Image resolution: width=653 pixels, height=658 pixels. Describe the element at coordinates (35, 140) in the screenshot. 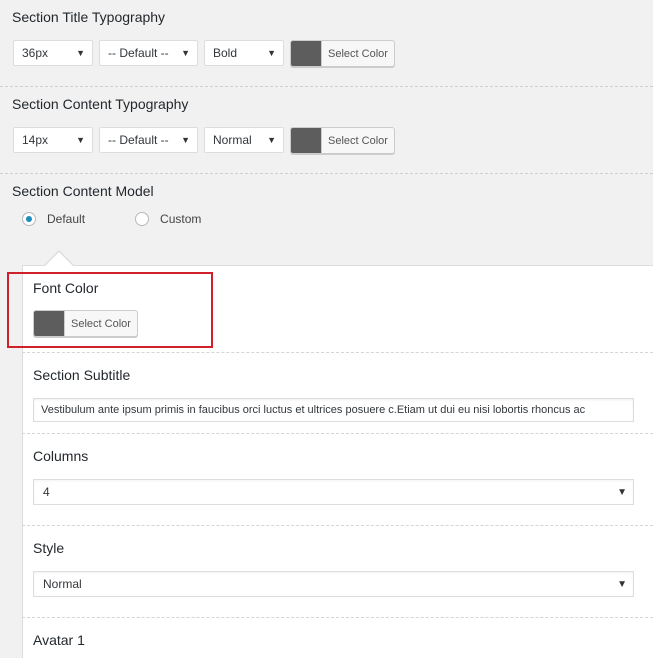

I see `content-size-value: 14px` at that location.